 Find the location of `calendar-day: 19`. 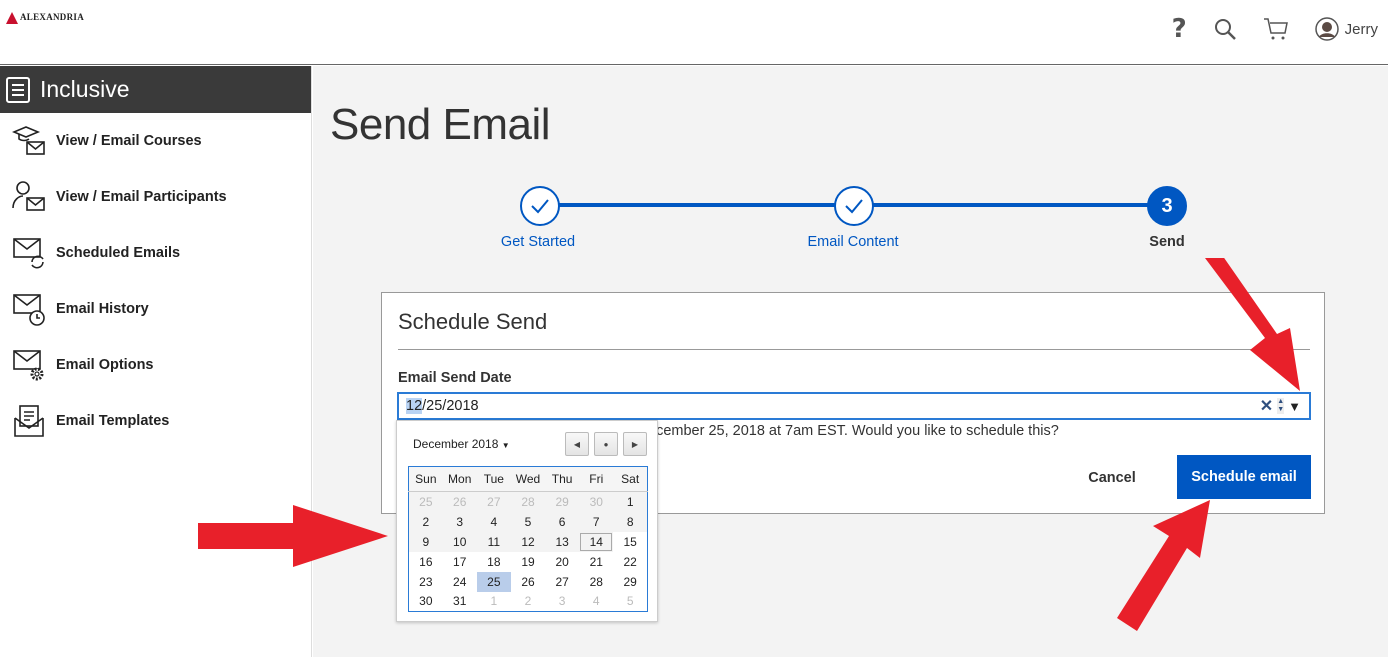

calendar-day: 19 is located at coordinates (528, 562).